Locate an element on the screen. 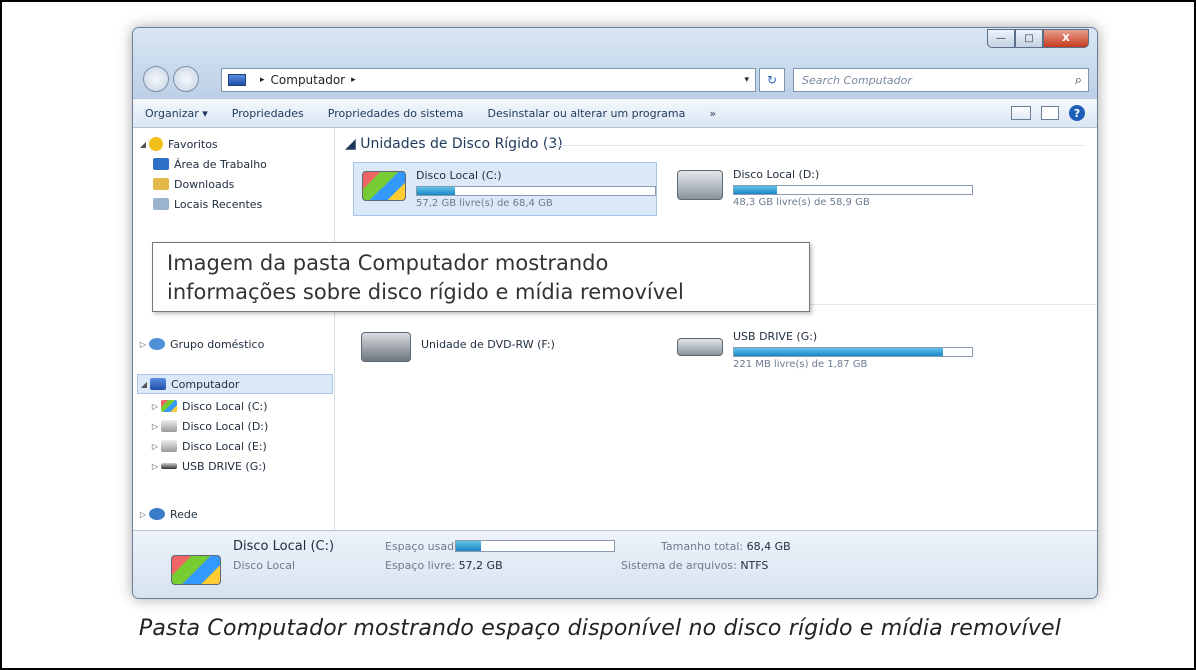 This screenshot has height=670, width=1196. details-total-value: 68,4 GB is located at coordinates (768, 546).